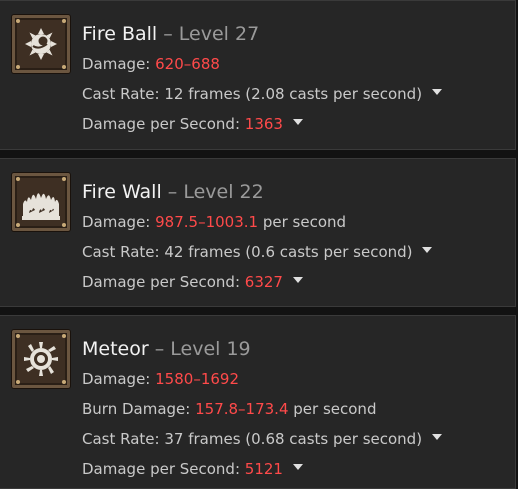 This screenshot has height=489, width=518. Describe the element at coordinates (41, 44) in the screenshot. I see `fireball-icon` at that location.